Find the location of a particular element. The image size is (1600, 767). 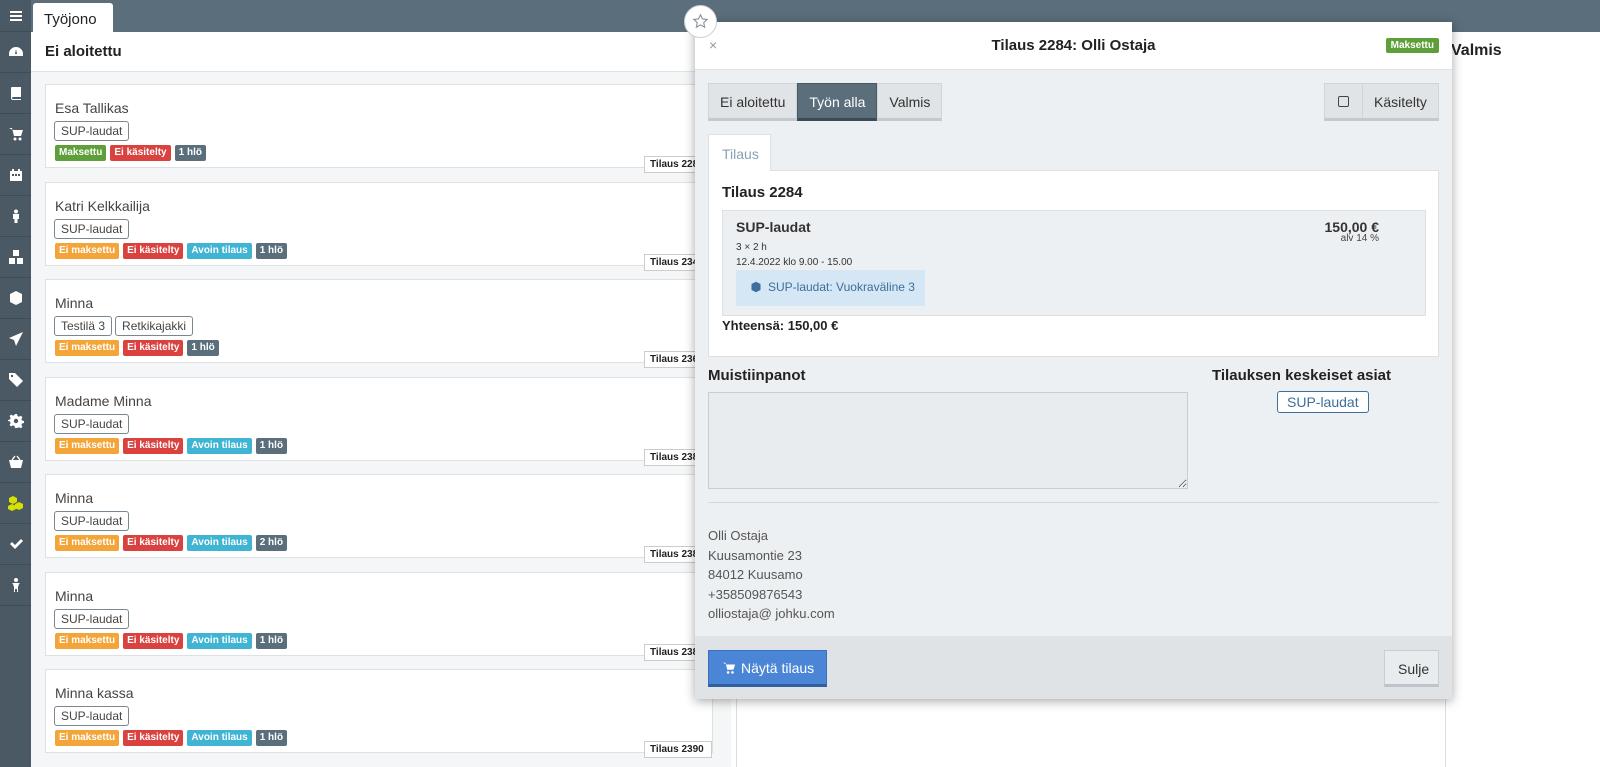

column-title-done: Valmis is located at coordinates (1476, 50).